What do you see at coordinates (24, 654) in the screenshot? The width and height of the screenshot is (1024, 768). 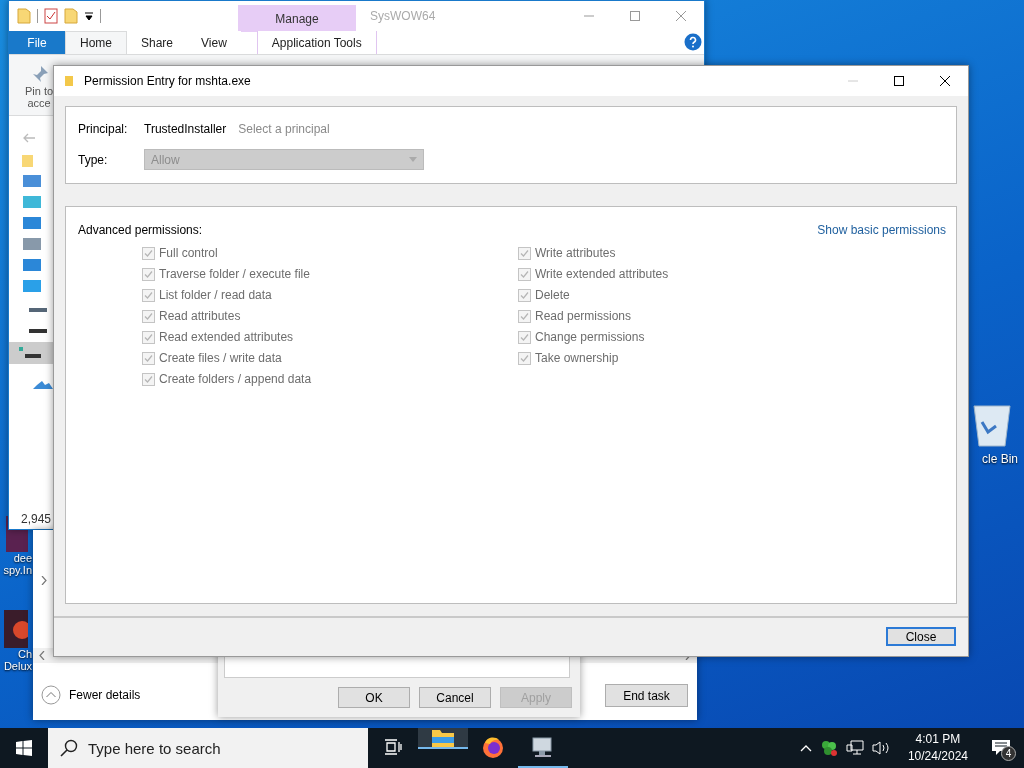 I see `icon-label: Ch` at bounding box center [24, 654].